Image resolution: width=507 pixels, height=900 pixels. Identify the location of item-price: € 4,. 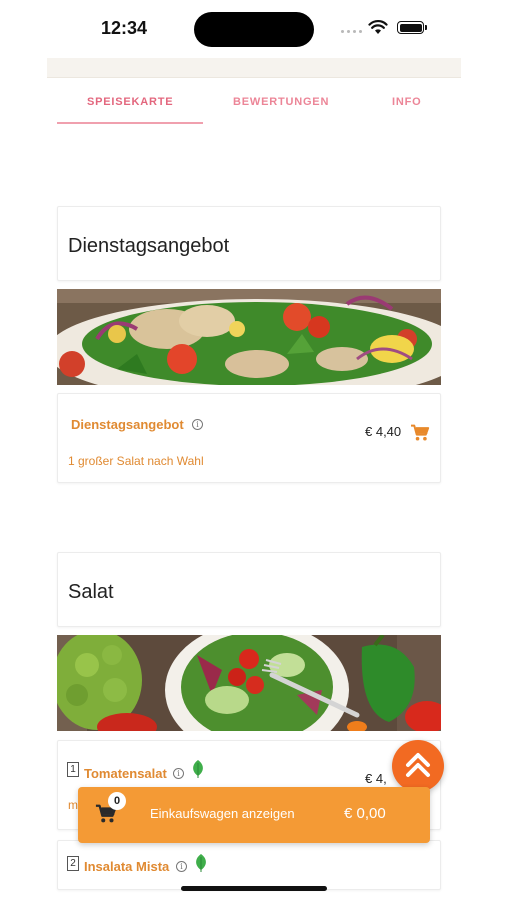
(376, 778).